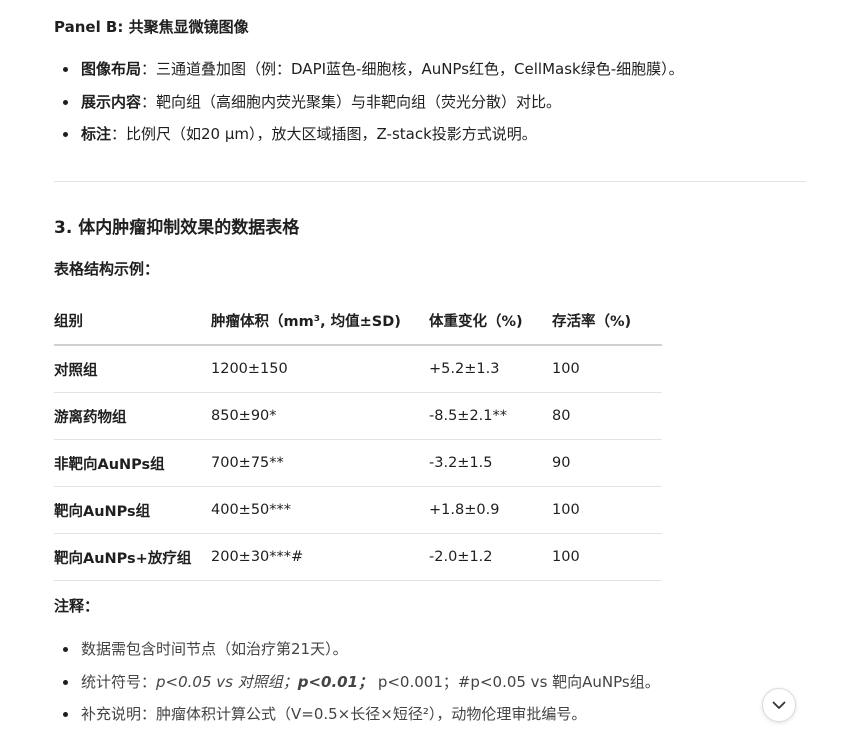 The image size is (847, 737). What do you see at coordinates (430, 653) in the screenshot?
I see `list-item: 数据需包含时间节点（如治疗第21天）。` at bounding box center [430, 653].